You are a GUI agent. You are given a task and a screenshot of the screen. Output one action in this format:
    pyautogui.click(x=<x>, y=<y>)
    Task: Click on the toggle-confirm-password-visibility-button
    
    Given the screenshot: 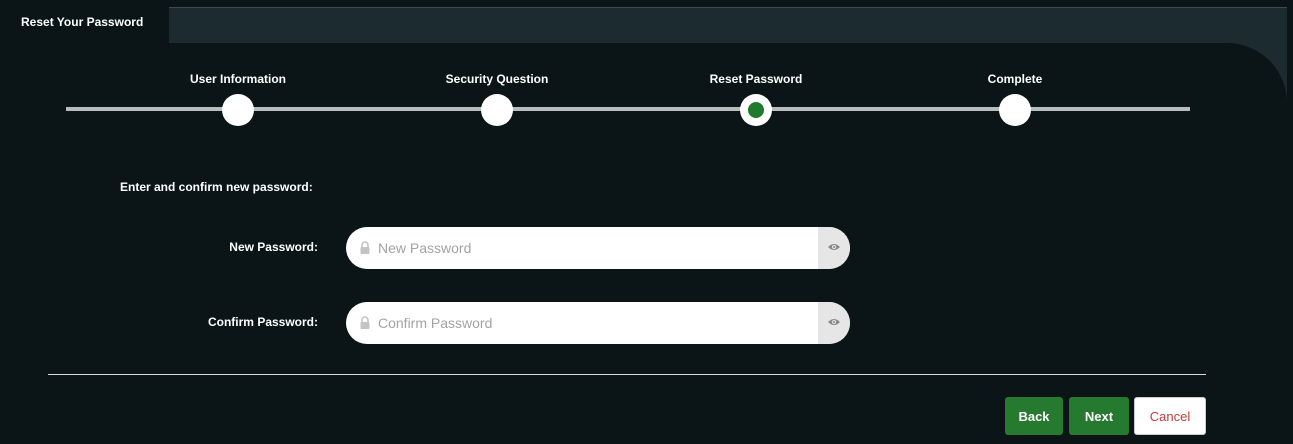 What is the action you would take?
    pyautogui.click(x=834, y=323)
    